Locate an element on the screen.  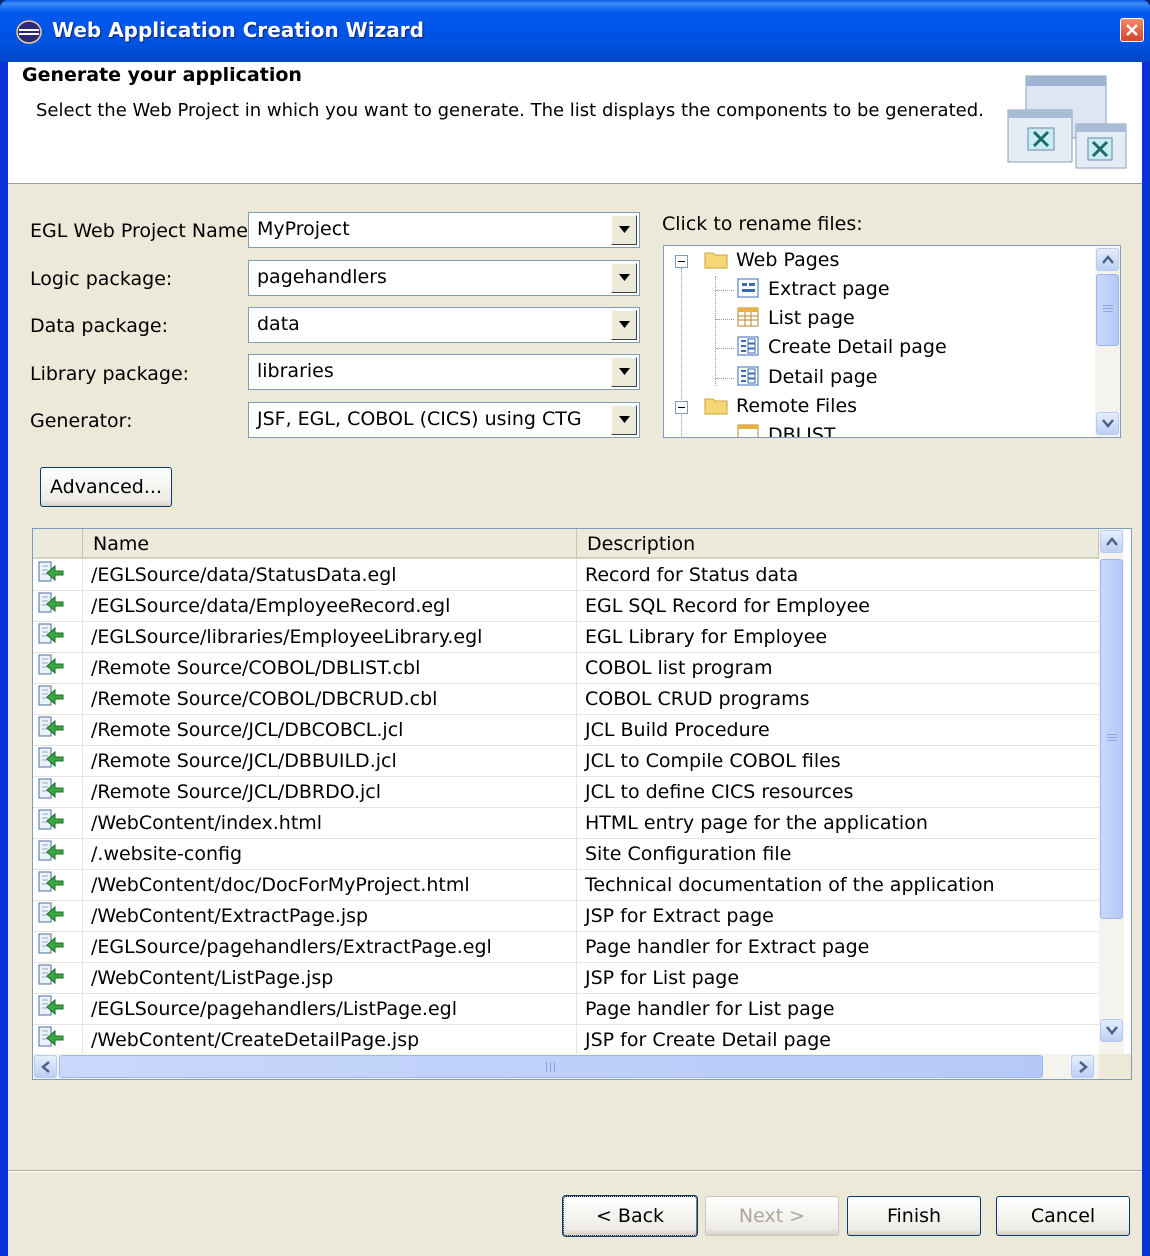
row-description: JCL to define CICS resources is located at coordinates (719, 792).